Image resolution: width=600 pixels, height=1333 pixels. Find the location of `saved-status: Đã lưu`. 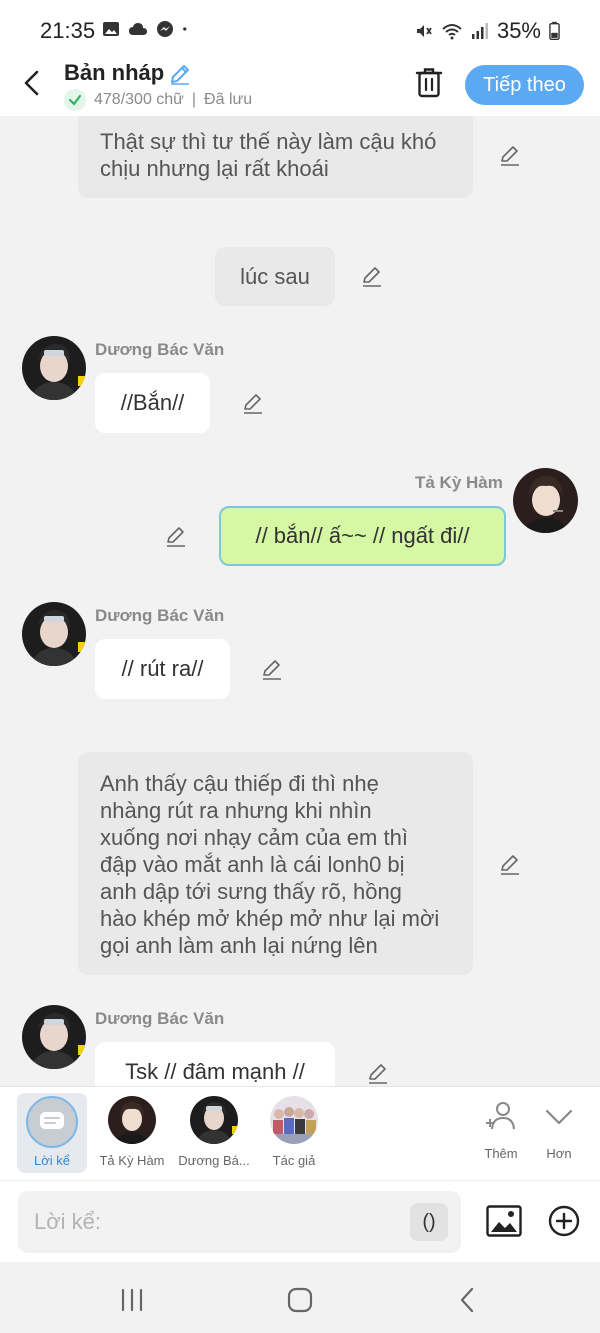

saved-status: Đã lưu is located at coordinates (228, 99).